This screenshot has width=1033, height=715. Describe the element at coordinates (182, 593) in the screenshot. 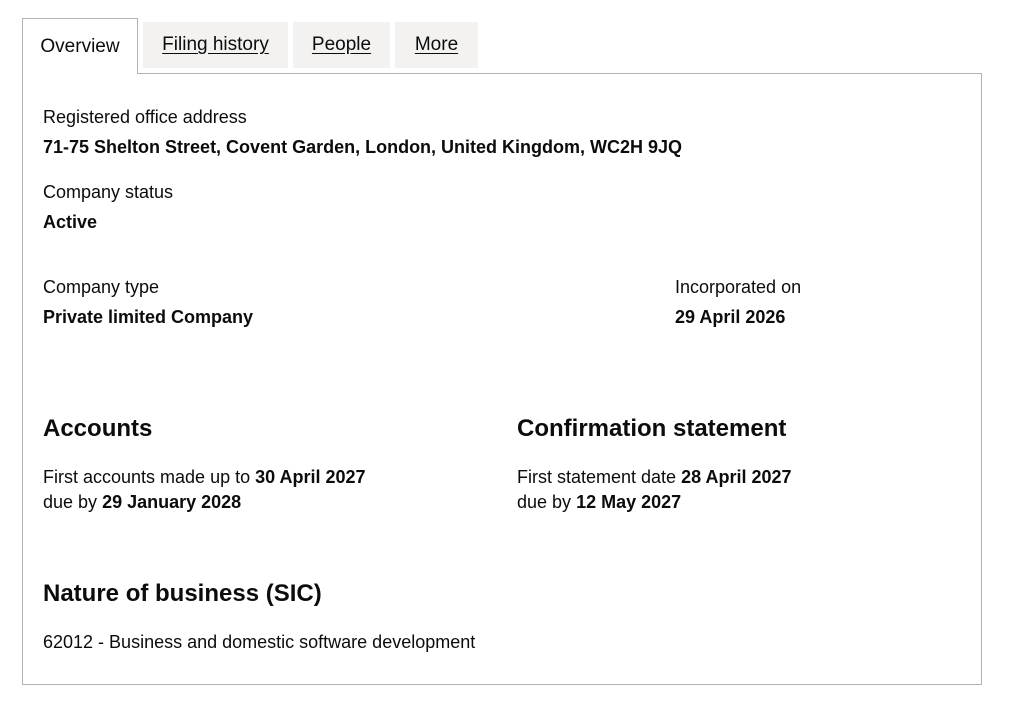

I see `sic-heading: Nature of business (SIC)` at that location.